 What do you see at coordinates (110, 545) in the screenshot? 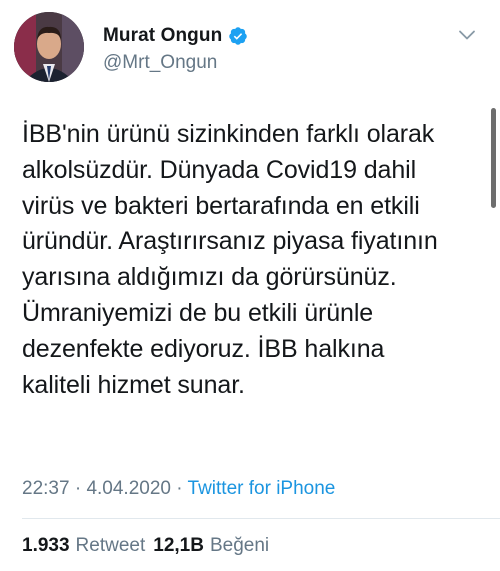
I see `retweets-label: Retweet` at bounding box center [110, 545].